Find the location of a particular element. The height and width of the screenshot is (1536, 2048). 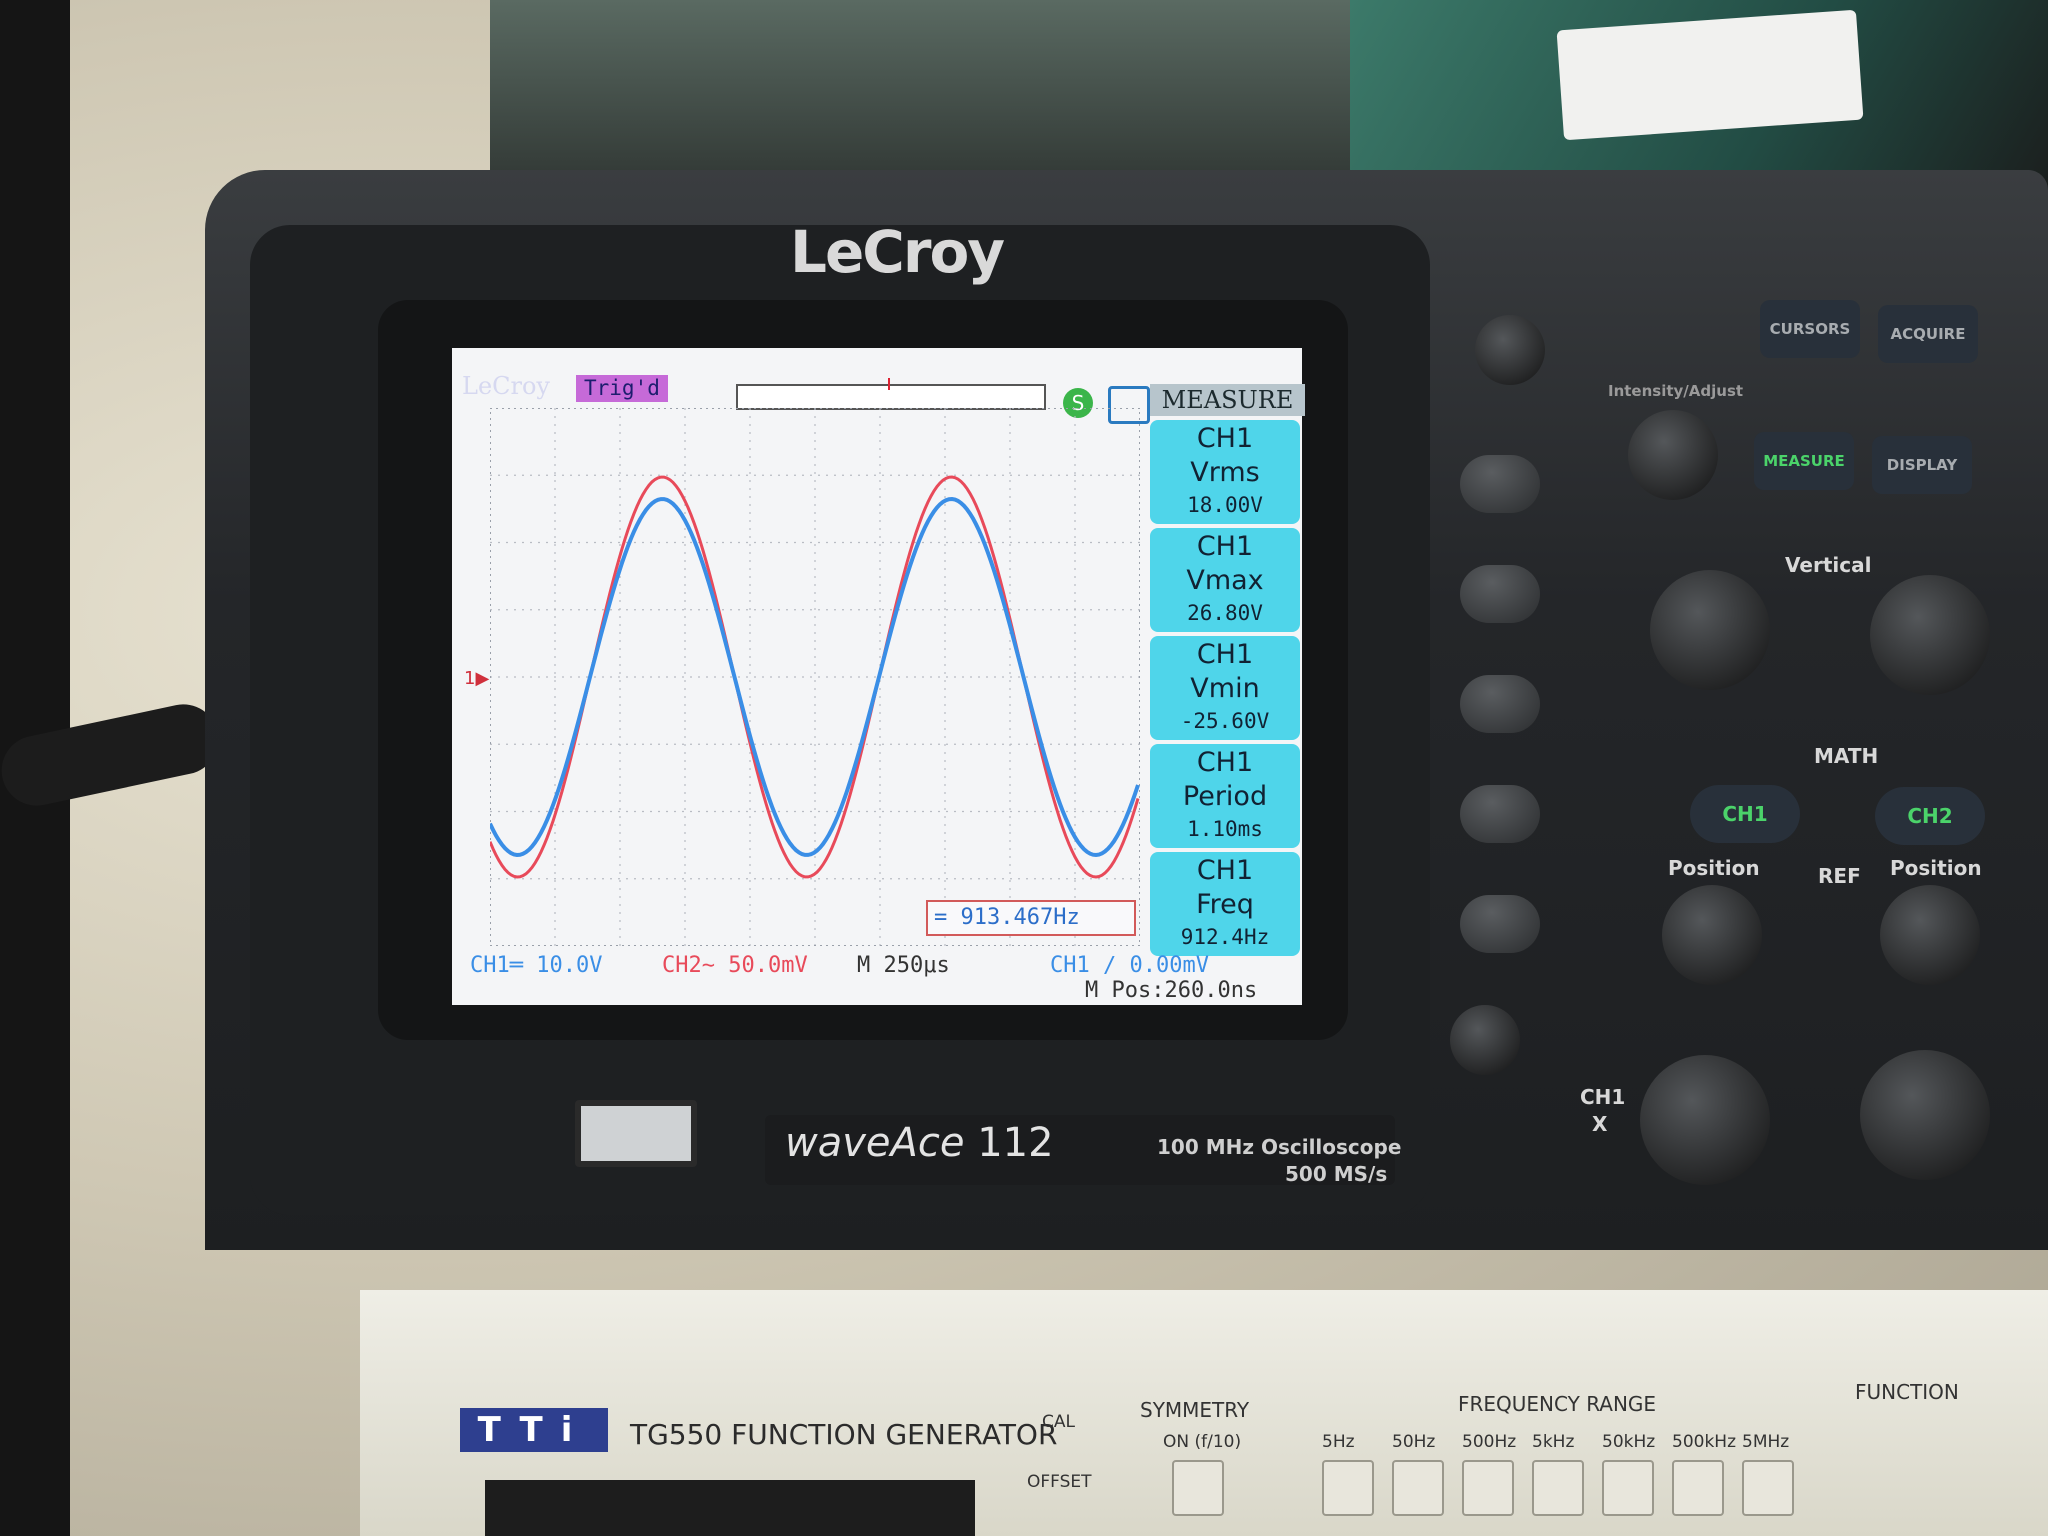

background-white-object is located at coordinates (1710, 75).